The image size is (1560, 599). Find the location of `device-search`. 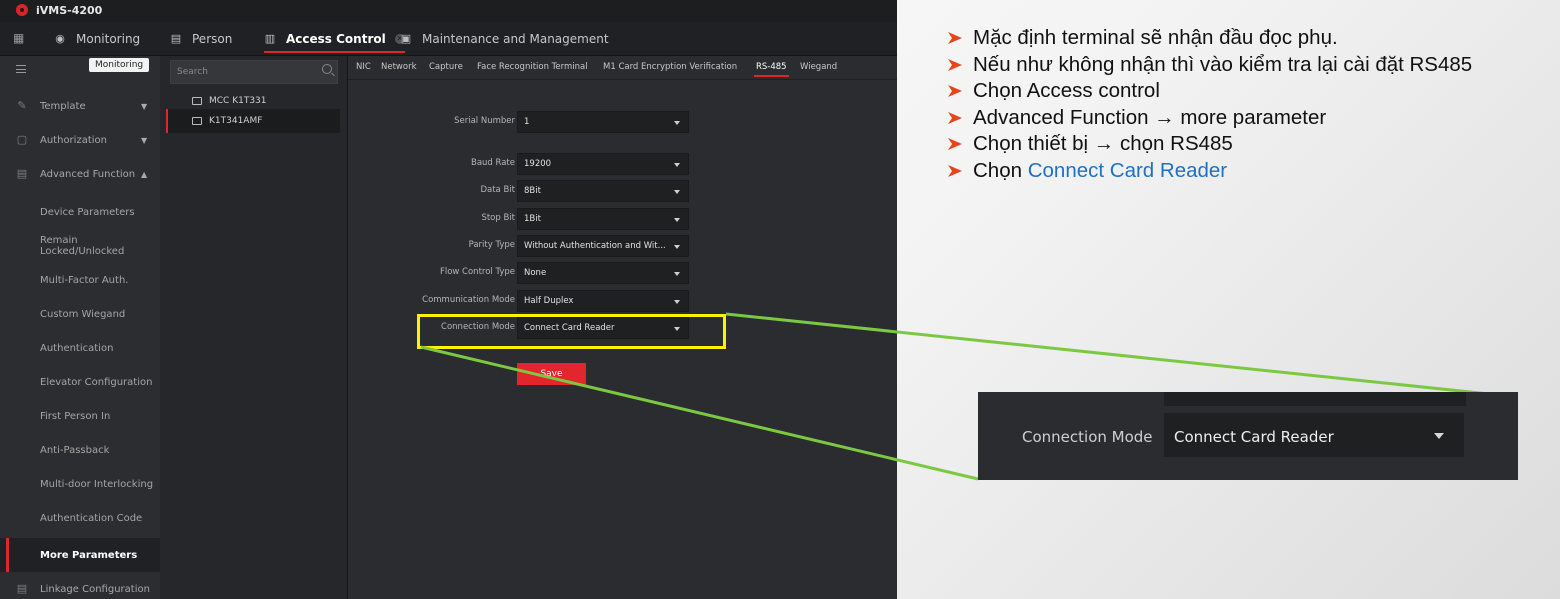

device-search is located at coordinates (254, 72).